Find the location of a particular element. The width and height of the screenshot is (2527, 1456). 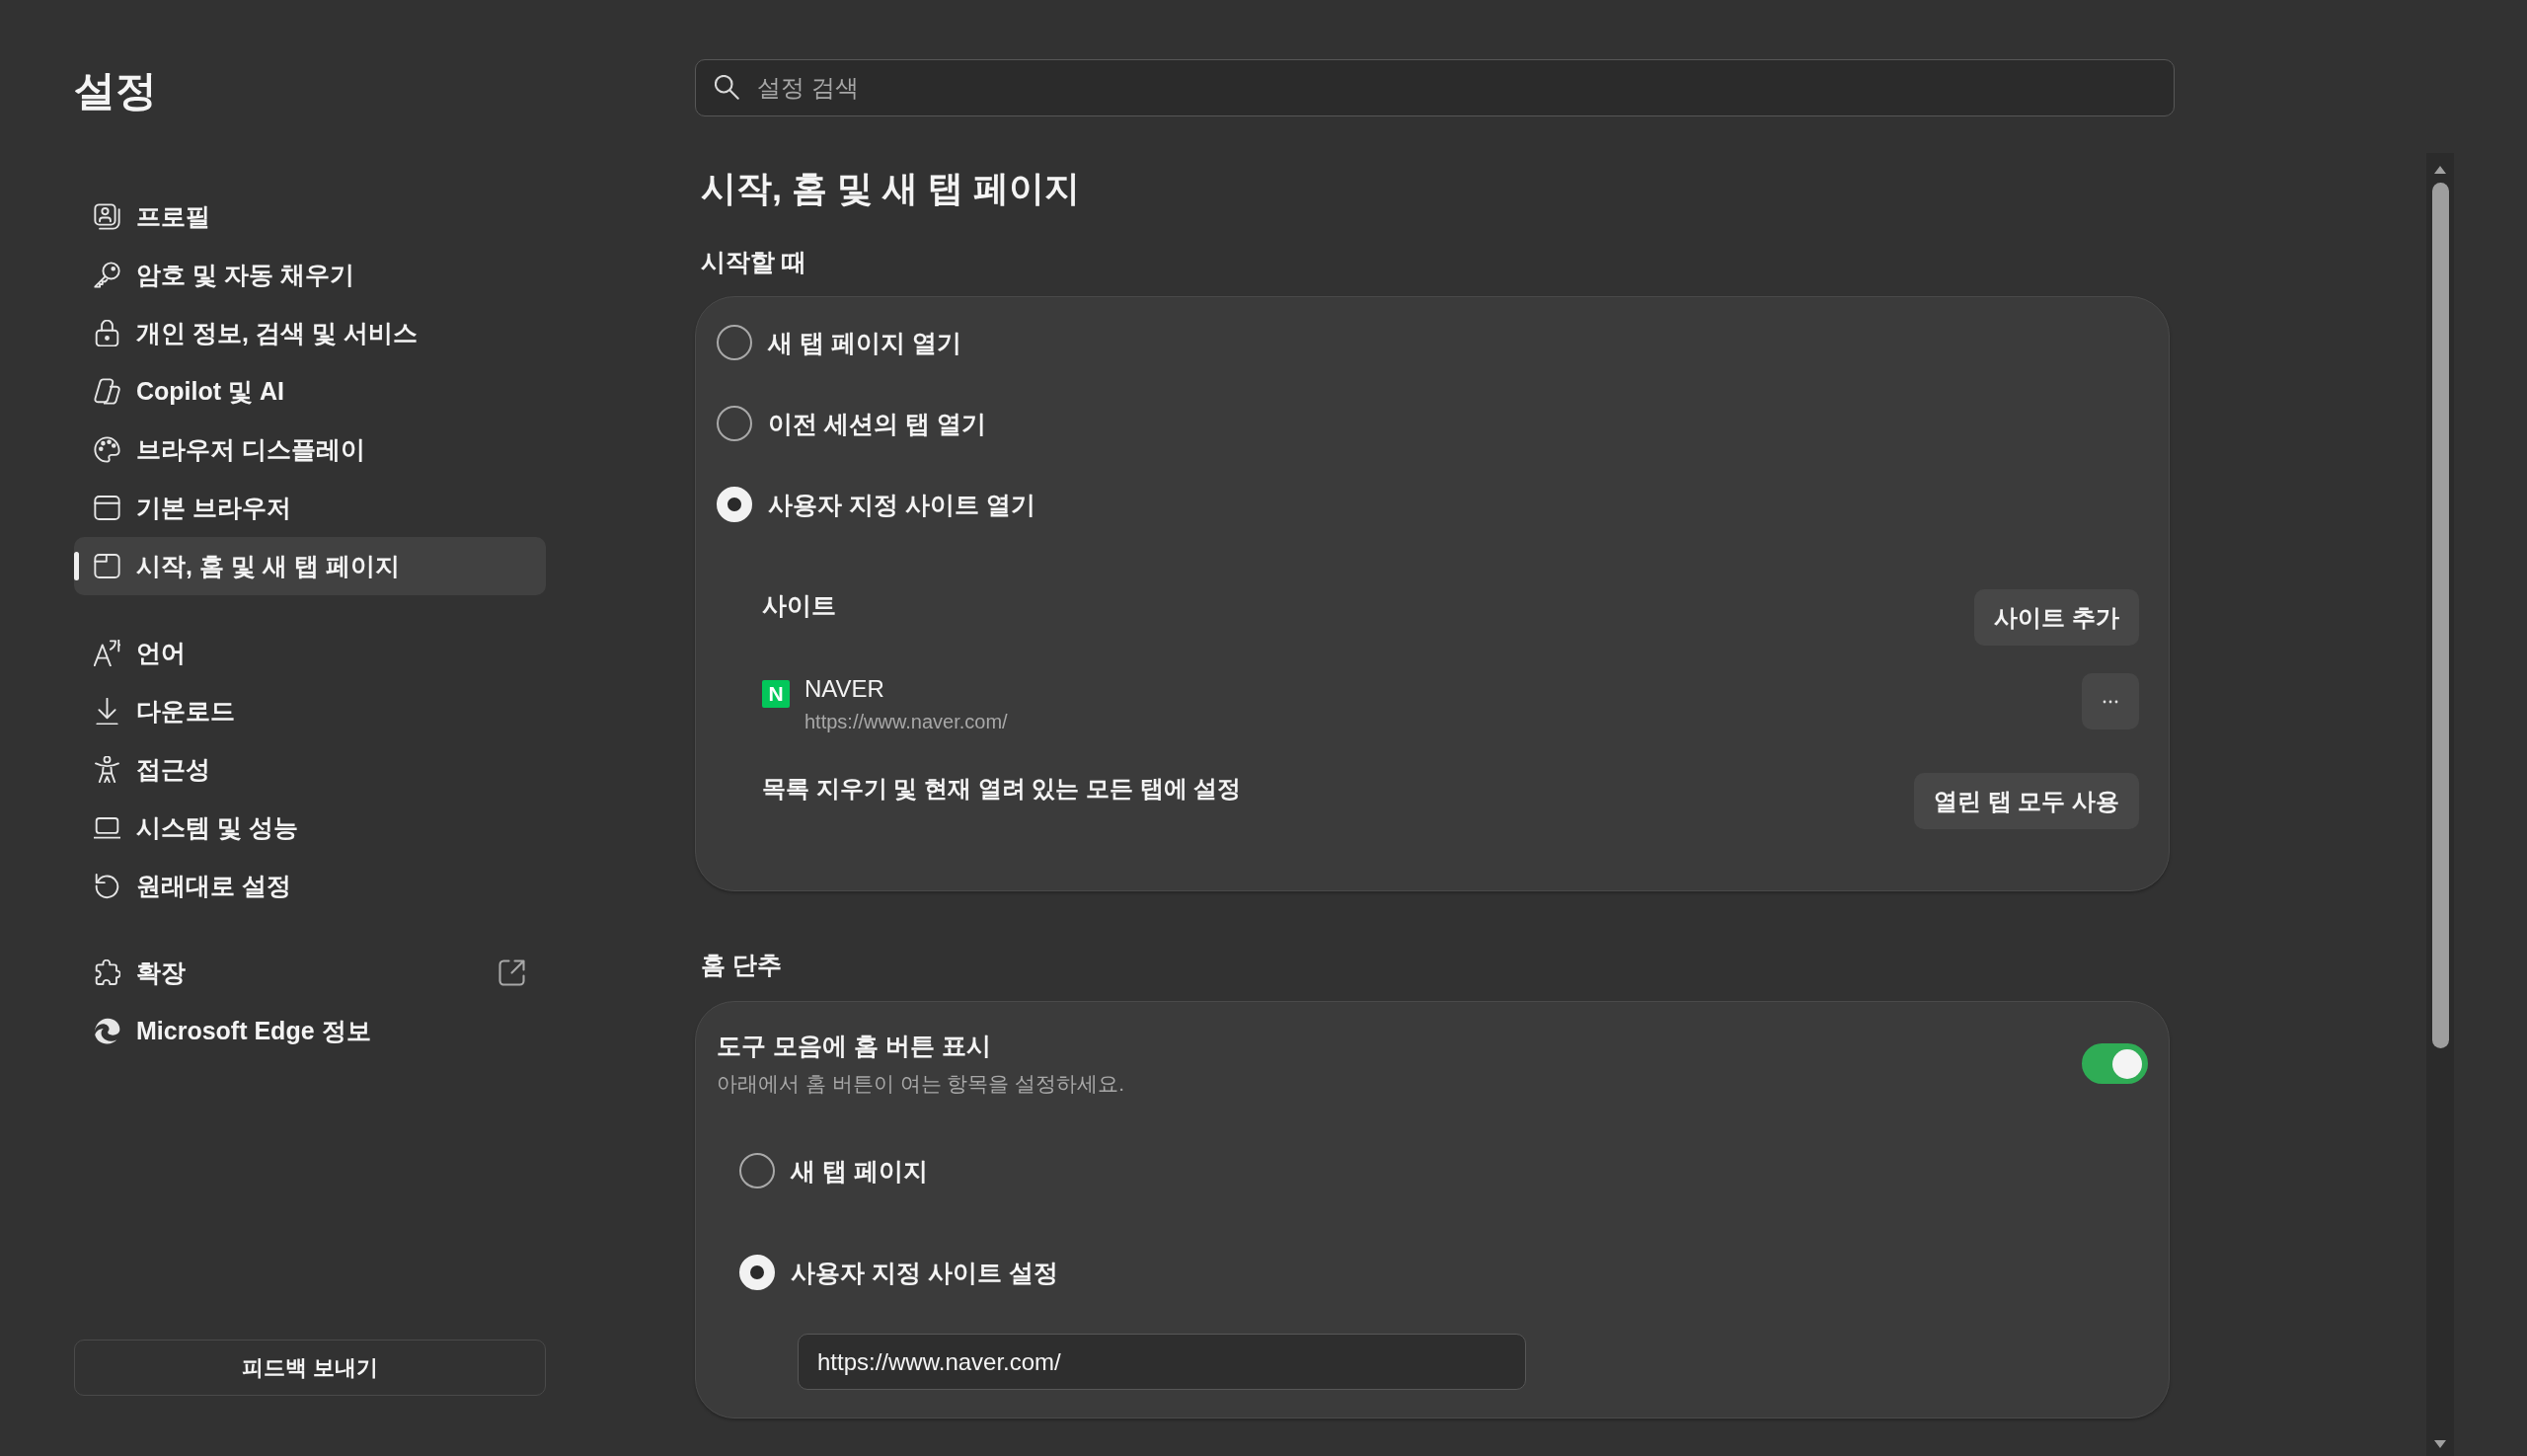

edge-icon is located at coordinates (107, 1031).